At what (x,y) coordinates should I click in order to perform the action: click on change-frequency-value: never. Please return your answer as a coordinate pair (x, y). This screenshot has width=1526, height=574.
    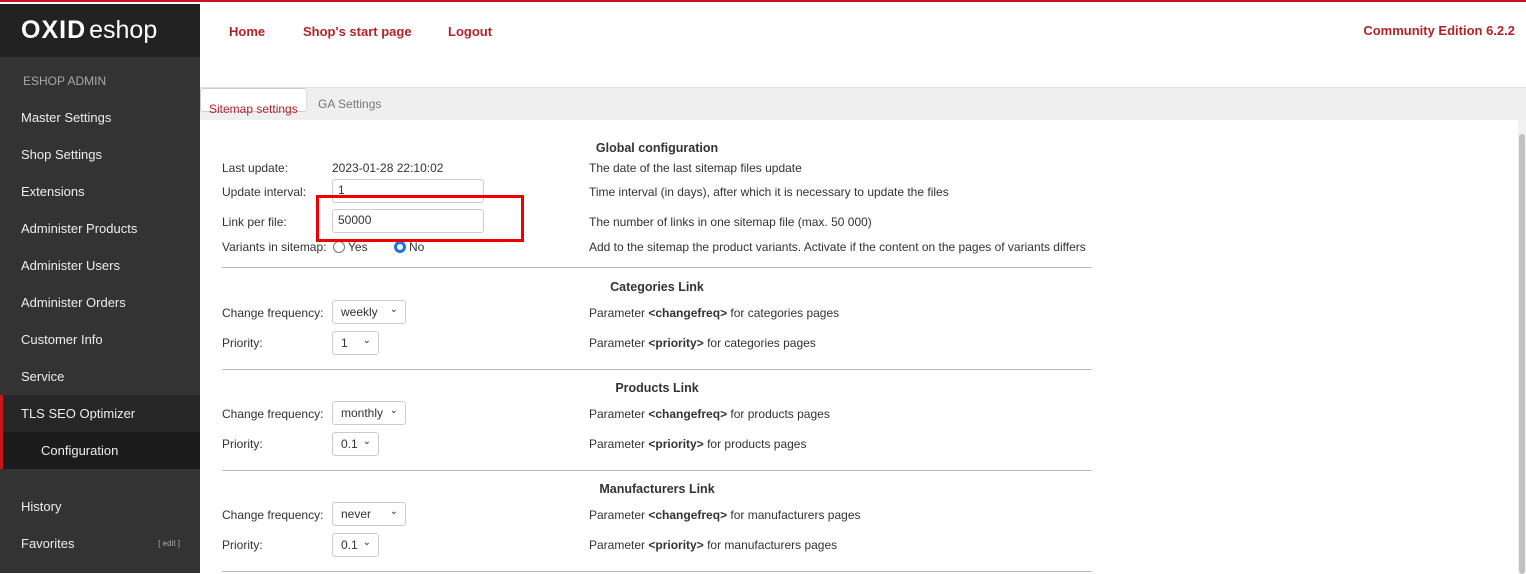
    Looking at the image, I should click on (356, 514).